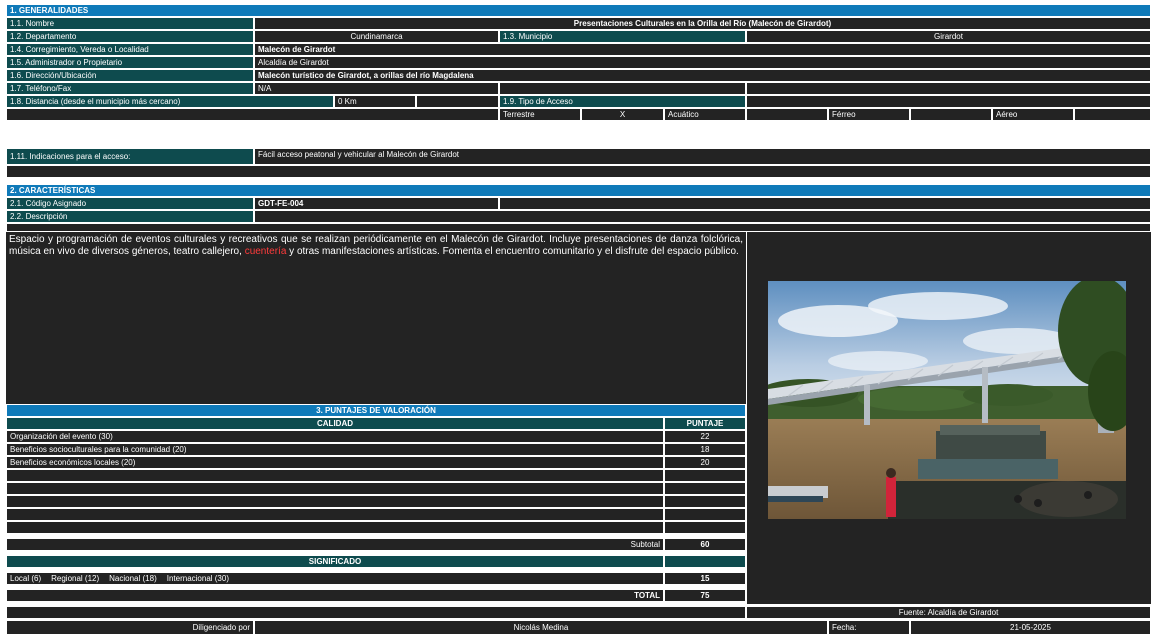 This screenshot has height=643, width=1157. I want to click on value-corregimiento: Malecón de Girardot, so click(702, 49).